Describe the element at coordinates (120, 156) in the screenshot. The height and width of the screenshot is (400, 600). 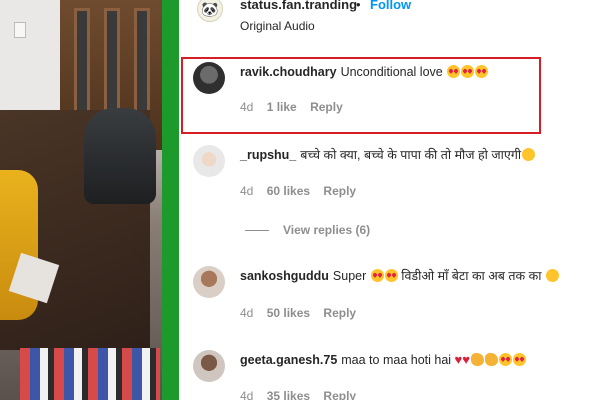
I see `backpack` at that location.